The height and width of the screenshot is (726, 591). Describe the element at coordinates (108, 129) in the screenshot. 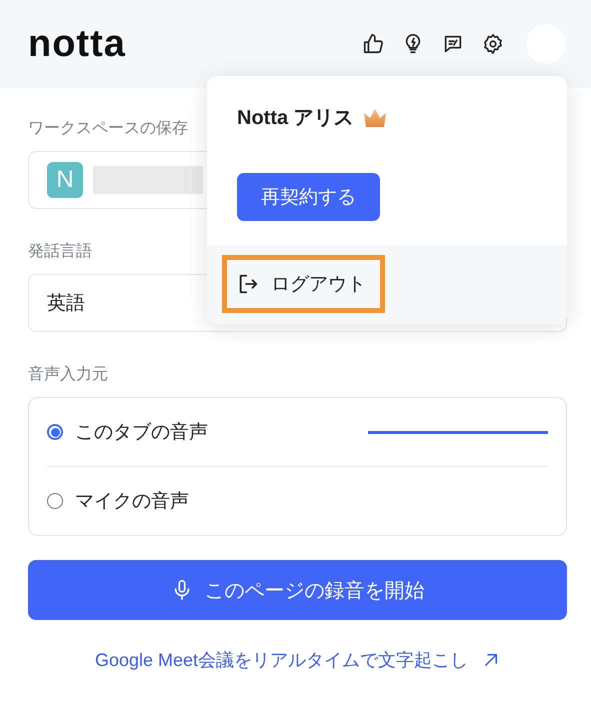

I see `field-label: ワークスペースの保存` at that location.